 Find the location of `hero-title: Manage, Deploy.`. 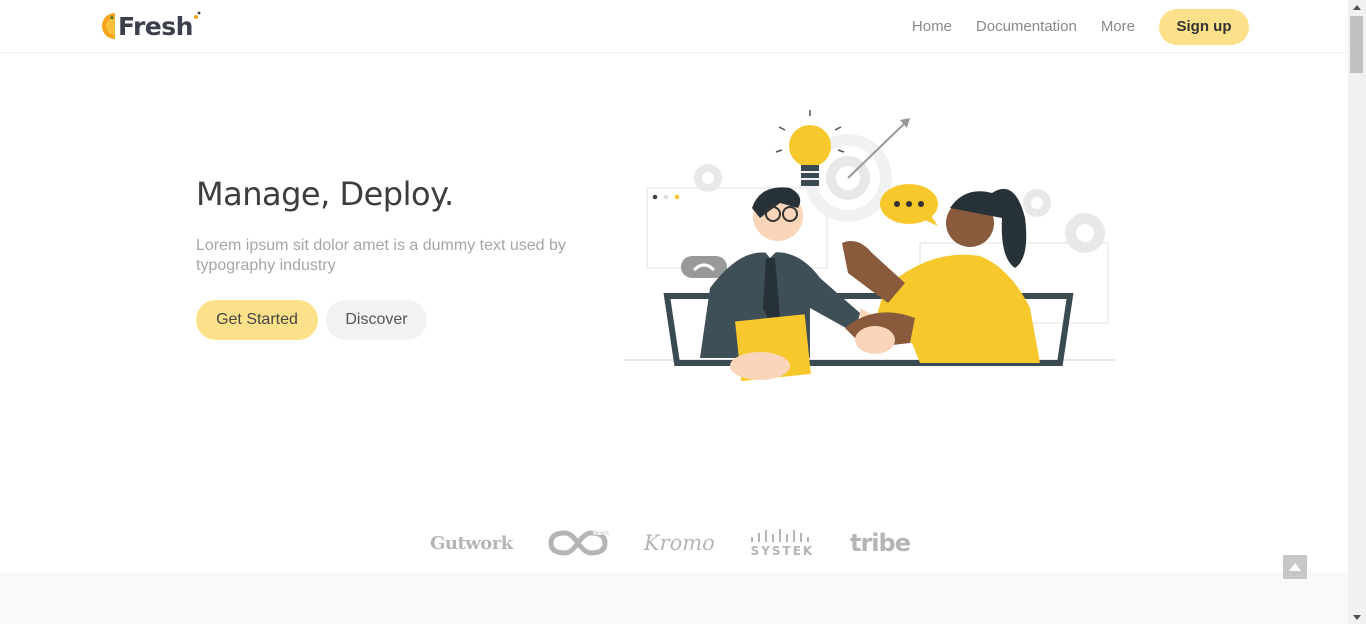

hero-title: Manage, Deploy. is located at coordinates (325, 194).